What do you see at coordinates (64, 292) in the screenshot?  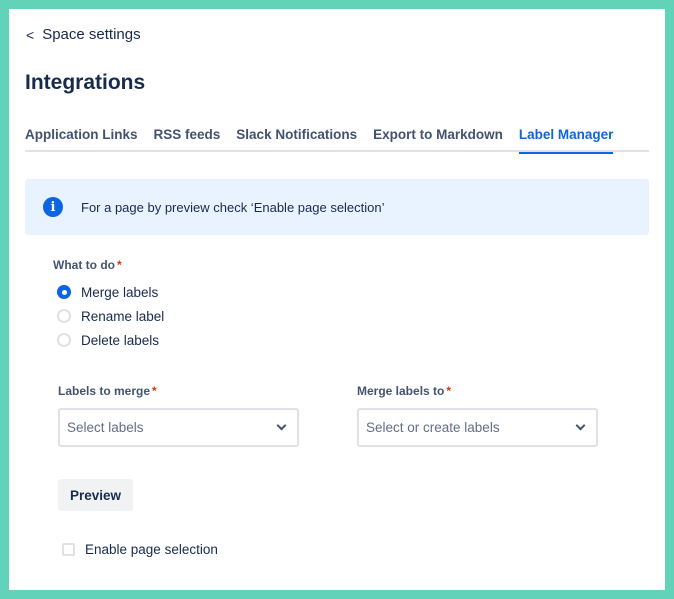 I see `radio-button-checked` at bounding box center [64, 292].